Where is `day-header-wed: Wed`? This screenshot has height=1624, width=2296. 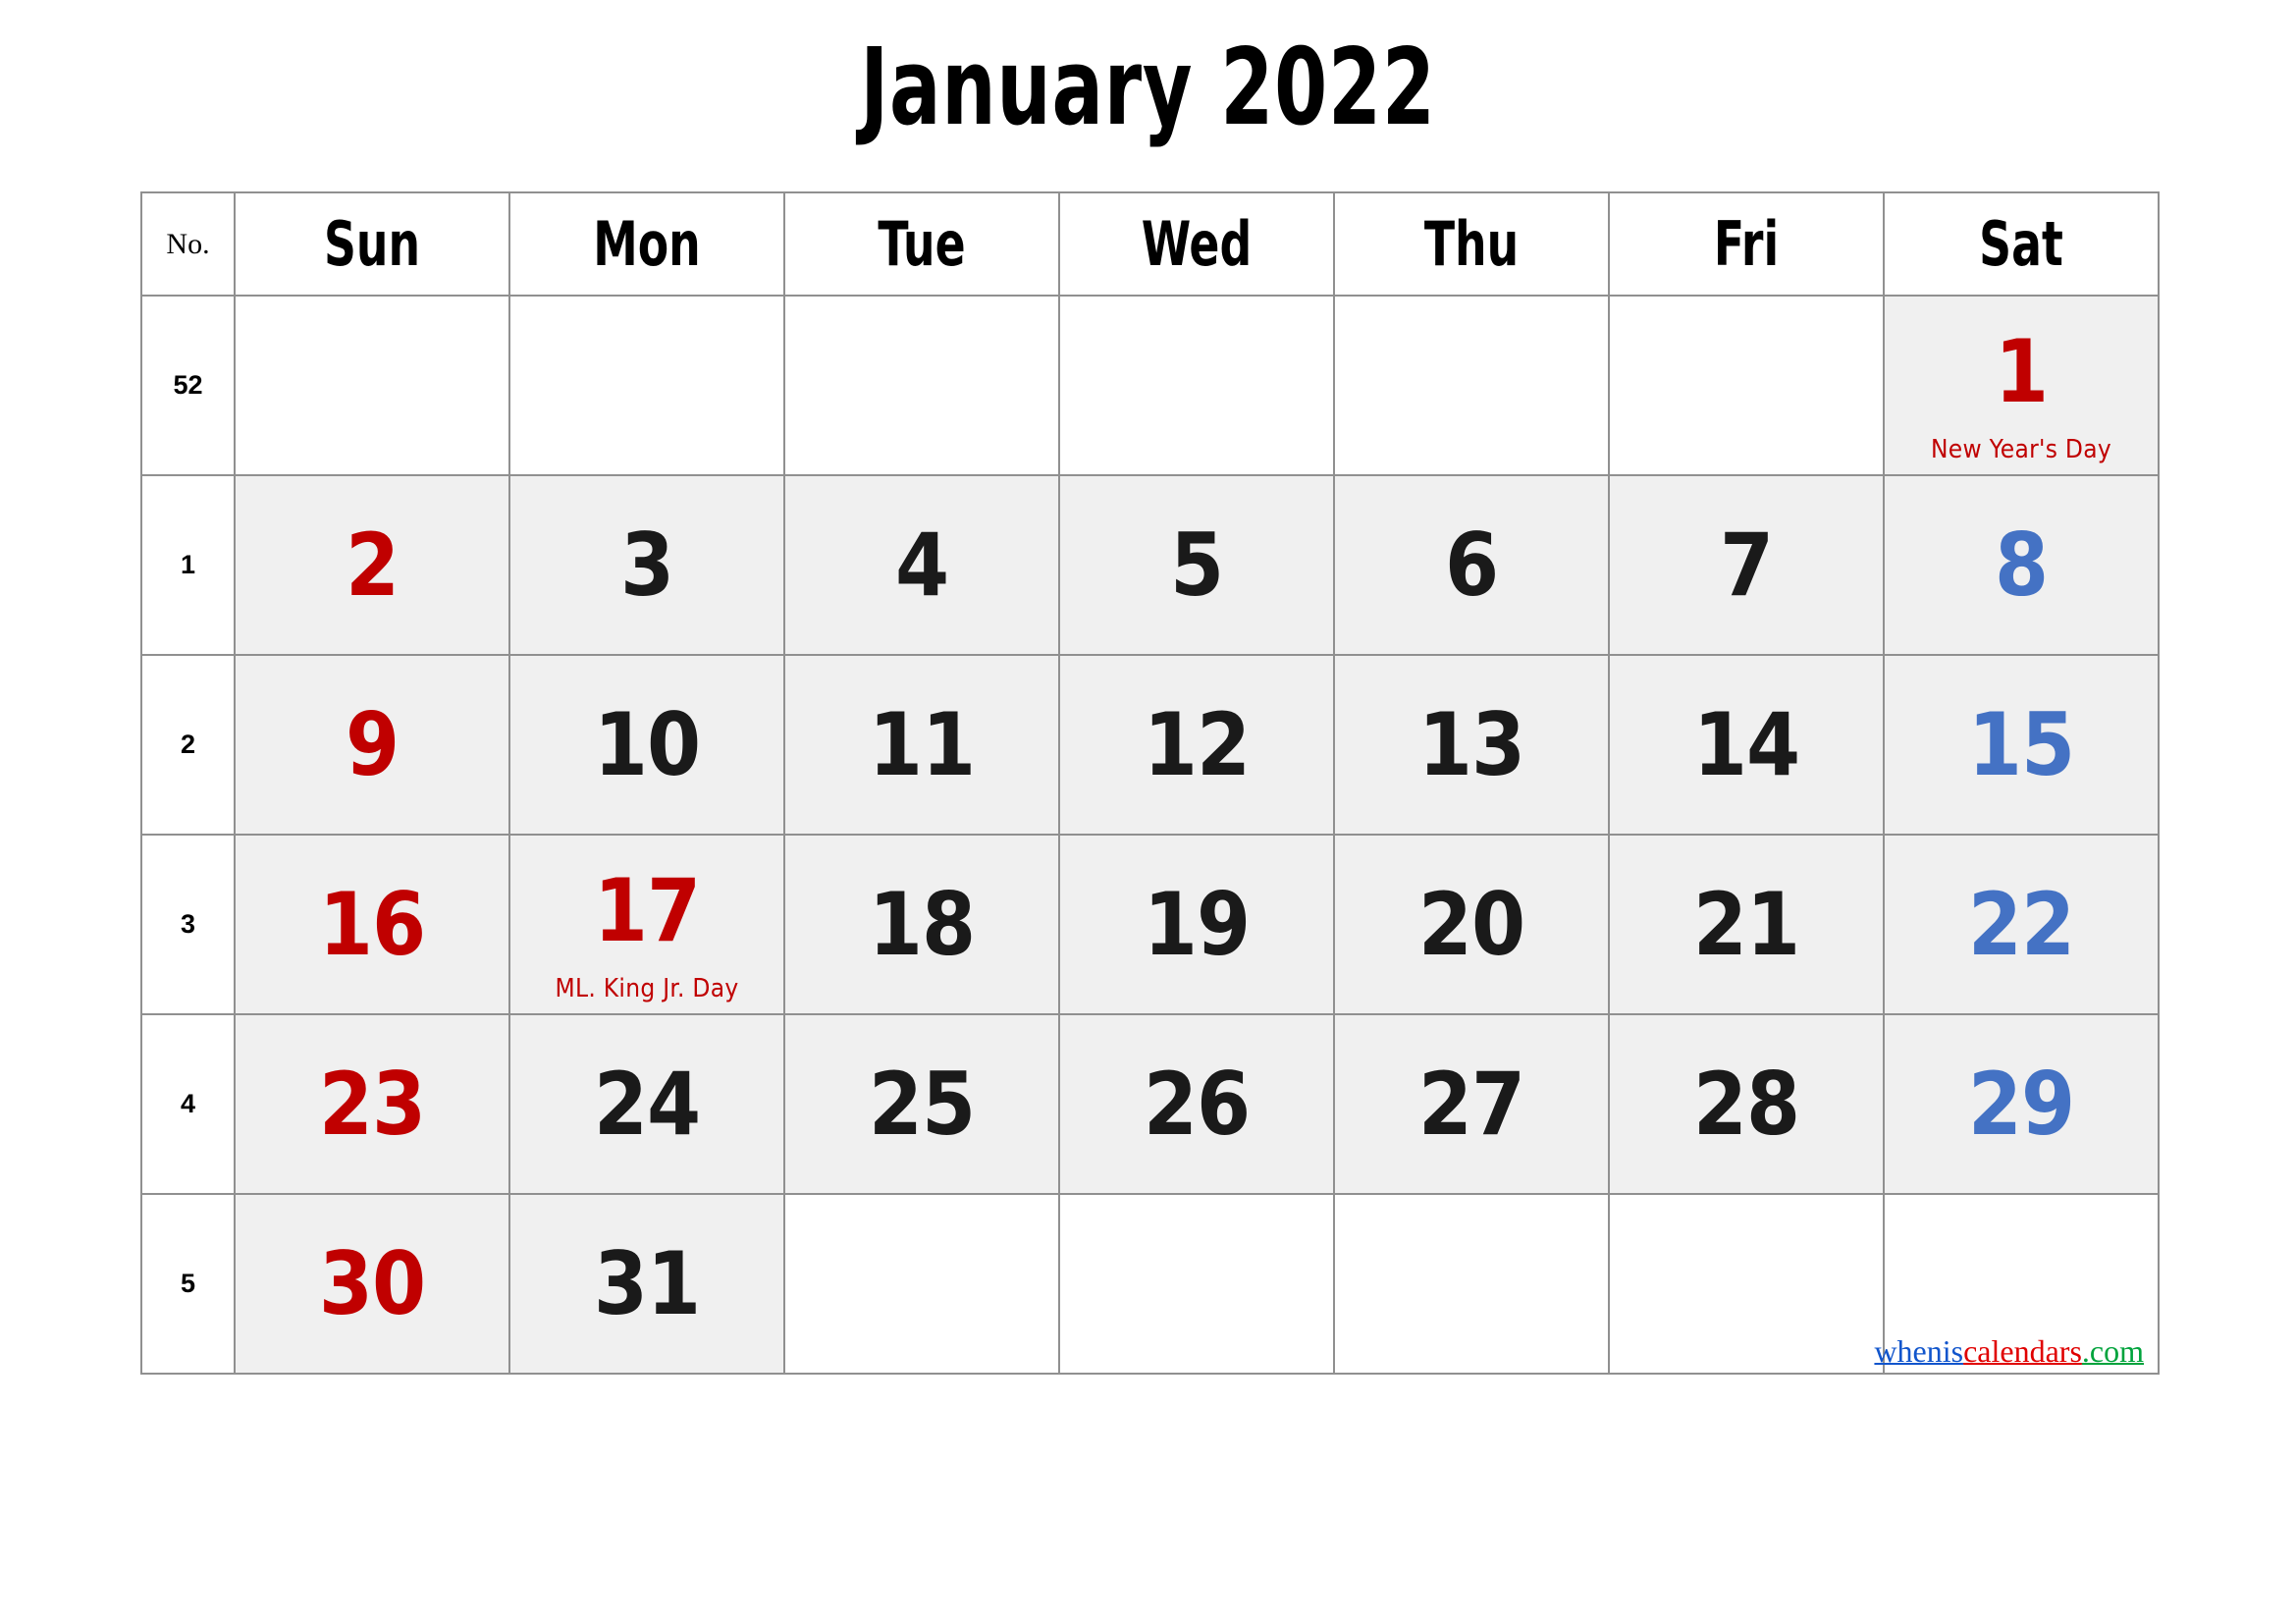
day-header-wed: Wed is located at coordinates (1196, 244).